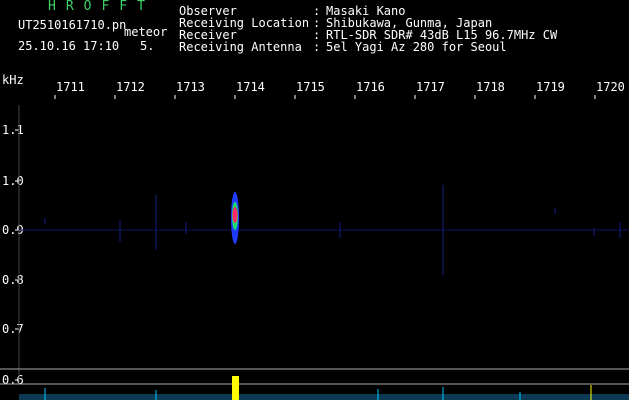  What do you see at coordinates (317, 47) in the screenshot?
I see `antenna-colon: :` at bounding box center [317, 47].